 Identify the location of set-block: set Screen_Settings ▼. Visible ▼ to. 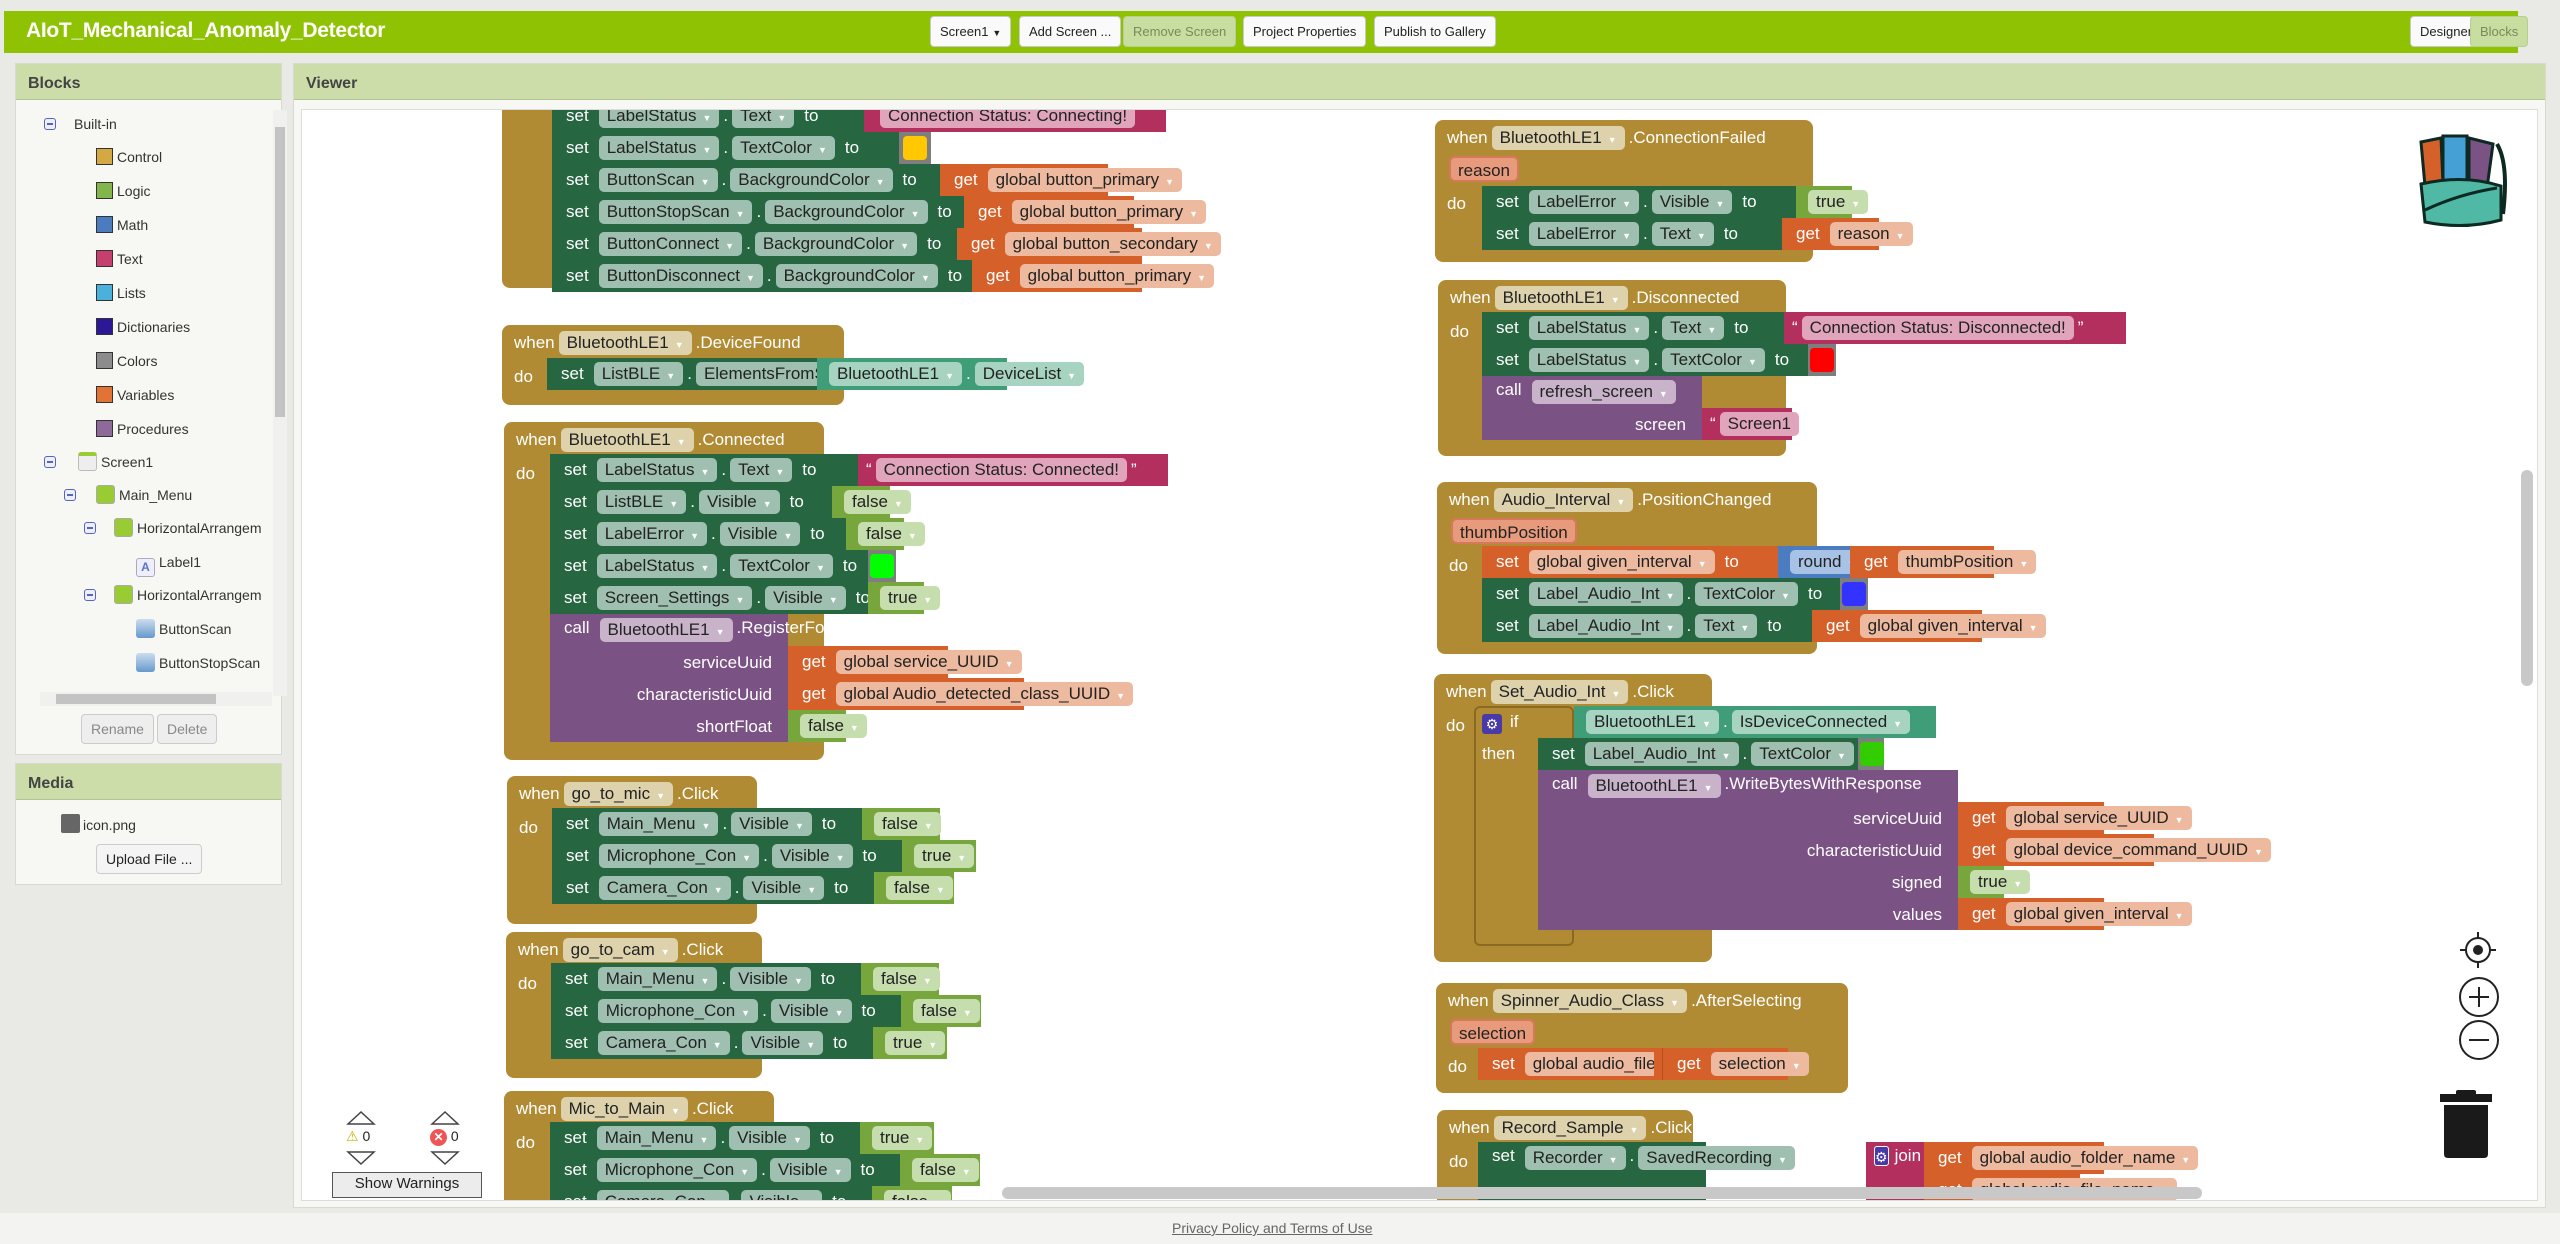
(710, 598).